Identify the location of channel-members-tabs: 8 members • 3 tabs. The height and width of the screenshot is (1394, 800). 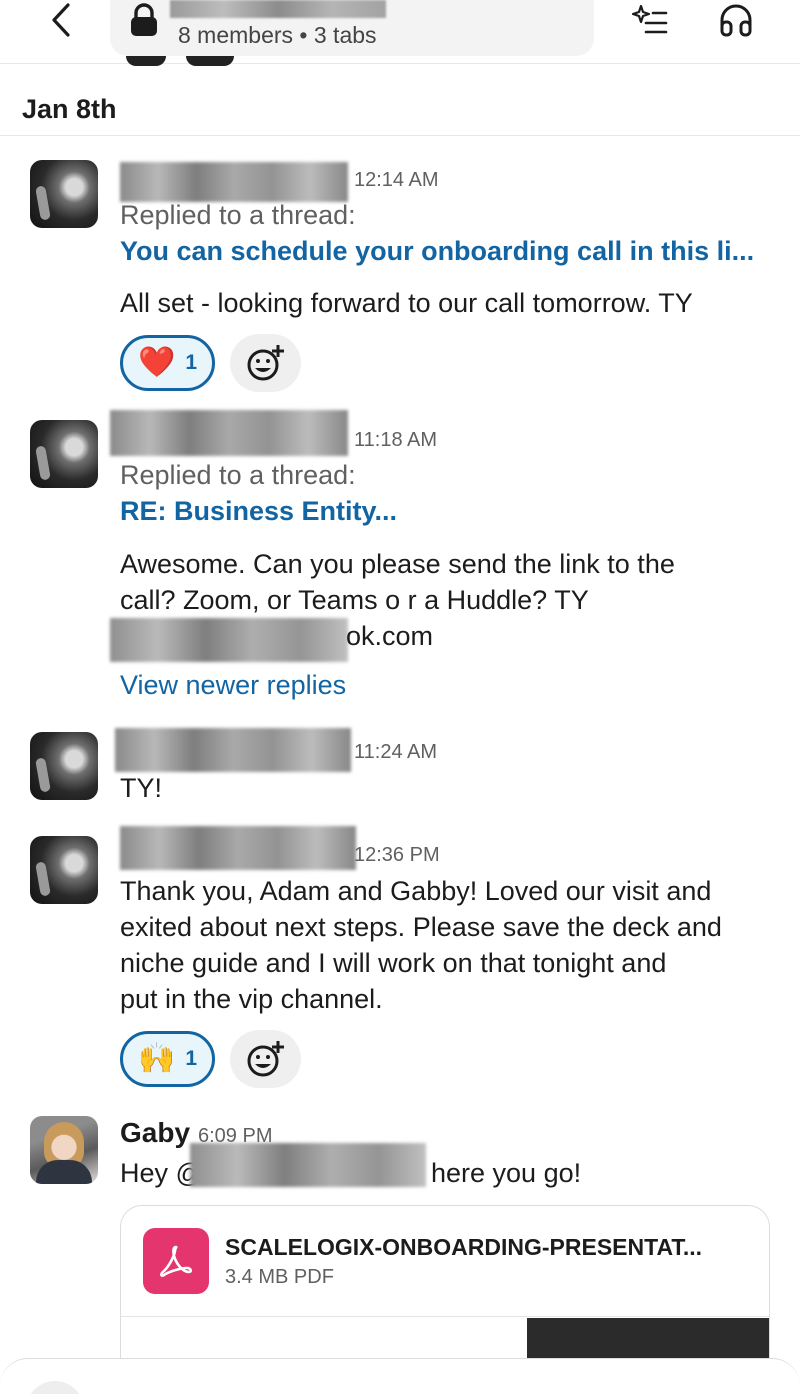
(277, 35).